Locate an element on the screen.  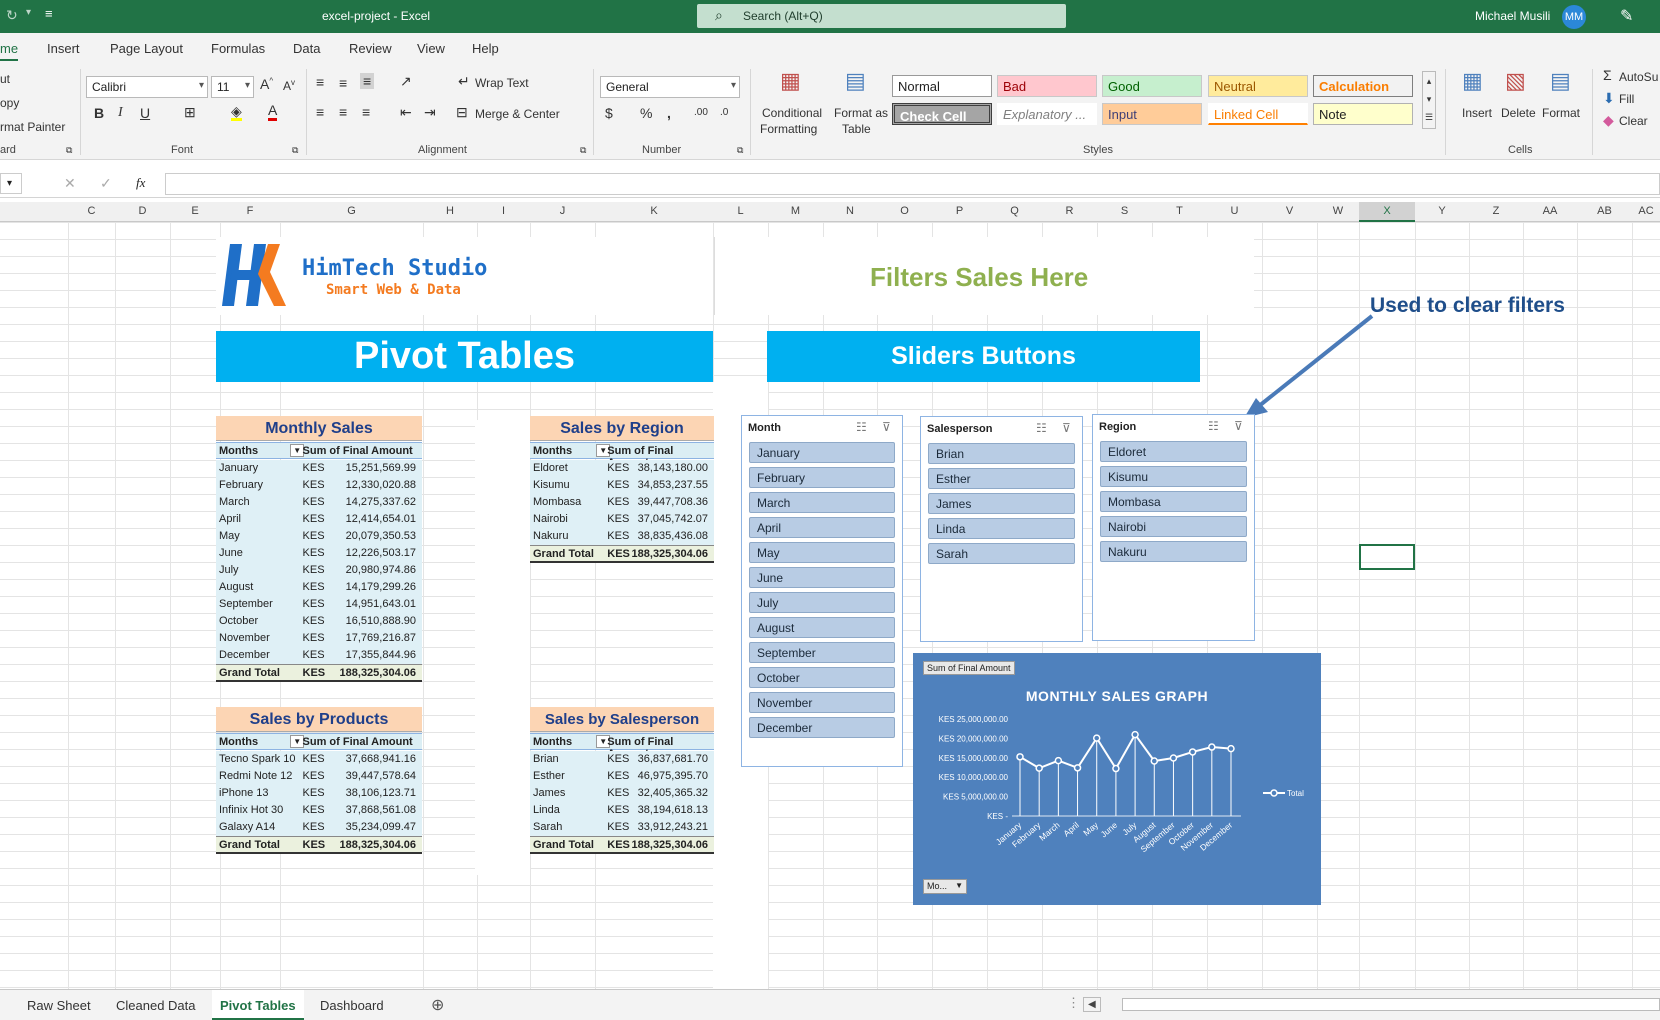
table-row: December KES 17,355,844.96 is located at coordinates (319, 655).